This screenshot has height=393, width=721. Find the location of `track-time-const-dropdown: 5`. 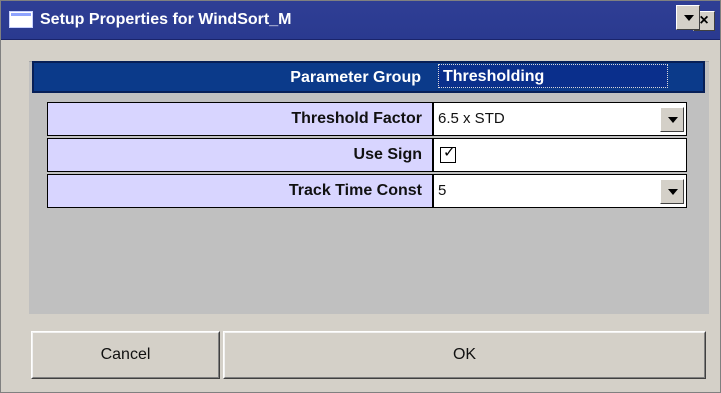

track-time-const-dropdown: 5 is located at coordinates (560, 191).